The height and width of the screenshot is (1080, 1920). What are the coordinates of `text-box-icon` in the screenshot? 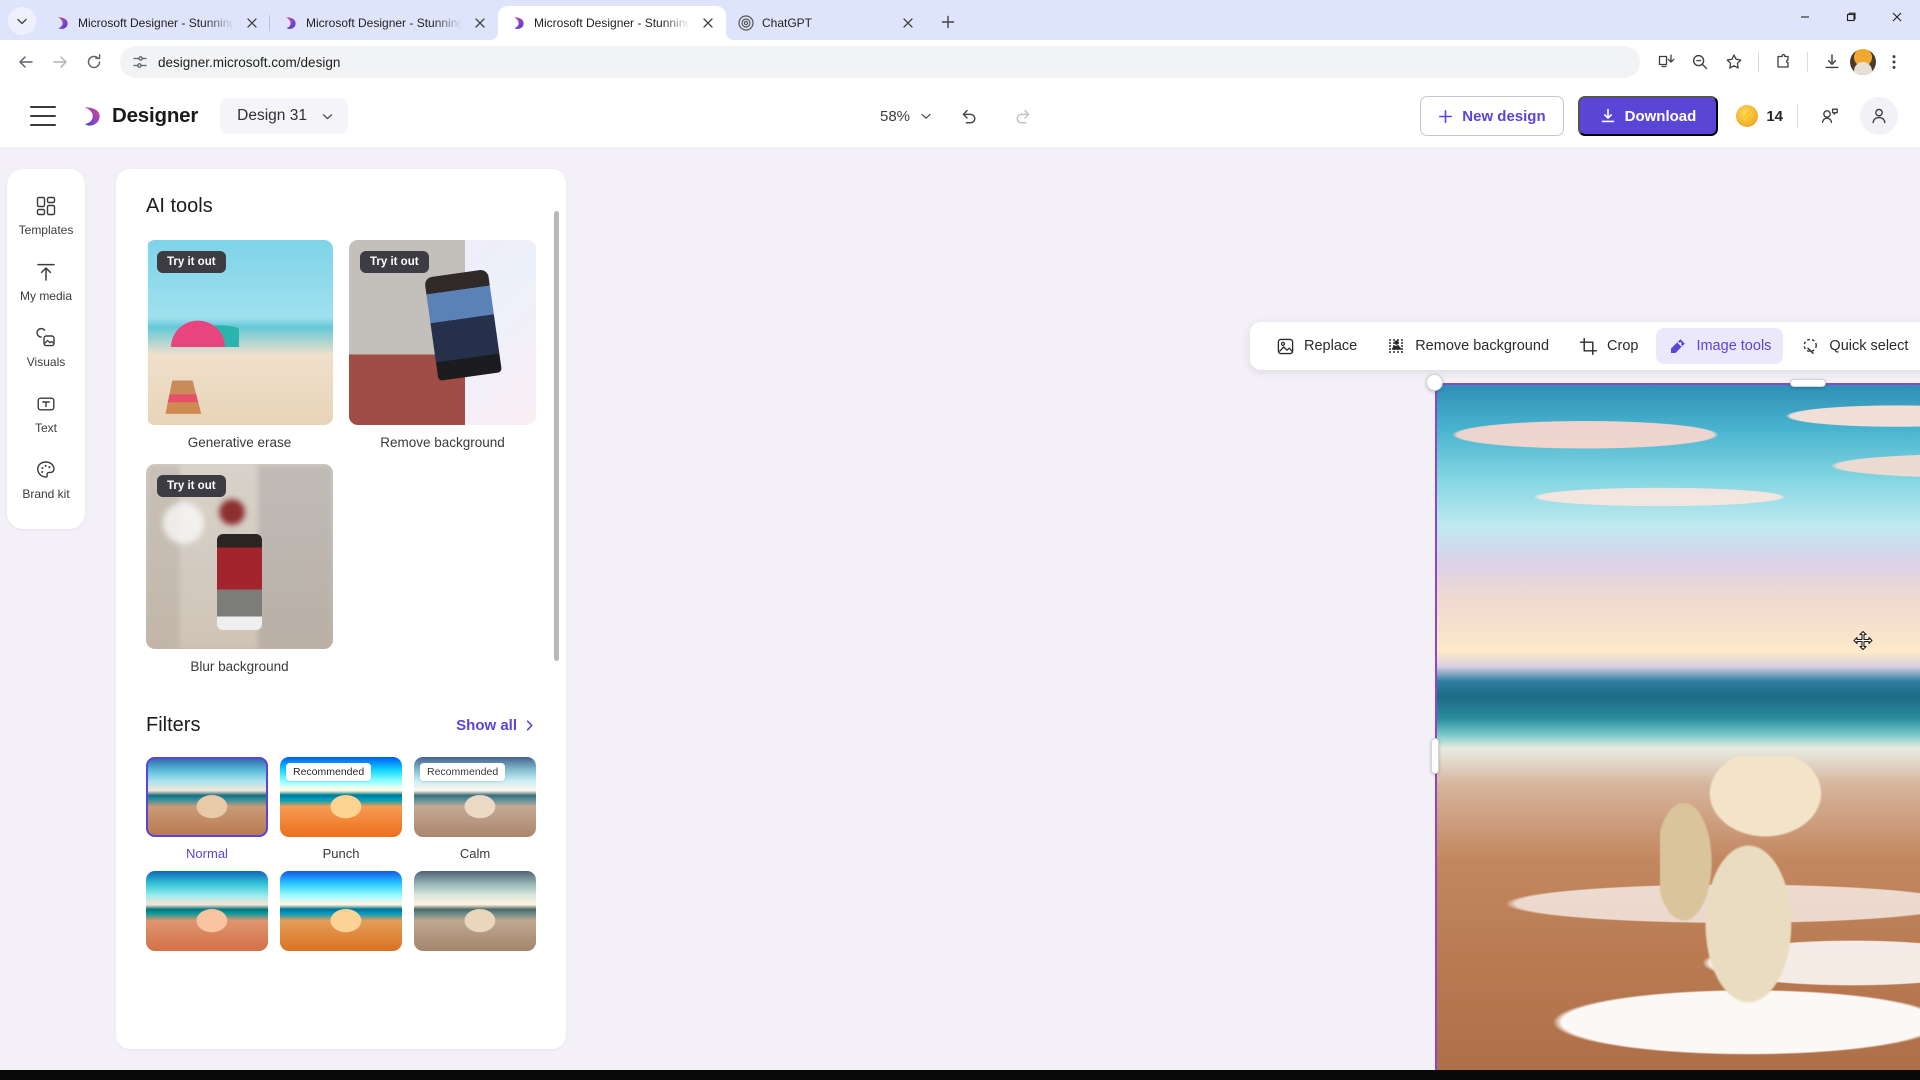 It's located at (46, 404).